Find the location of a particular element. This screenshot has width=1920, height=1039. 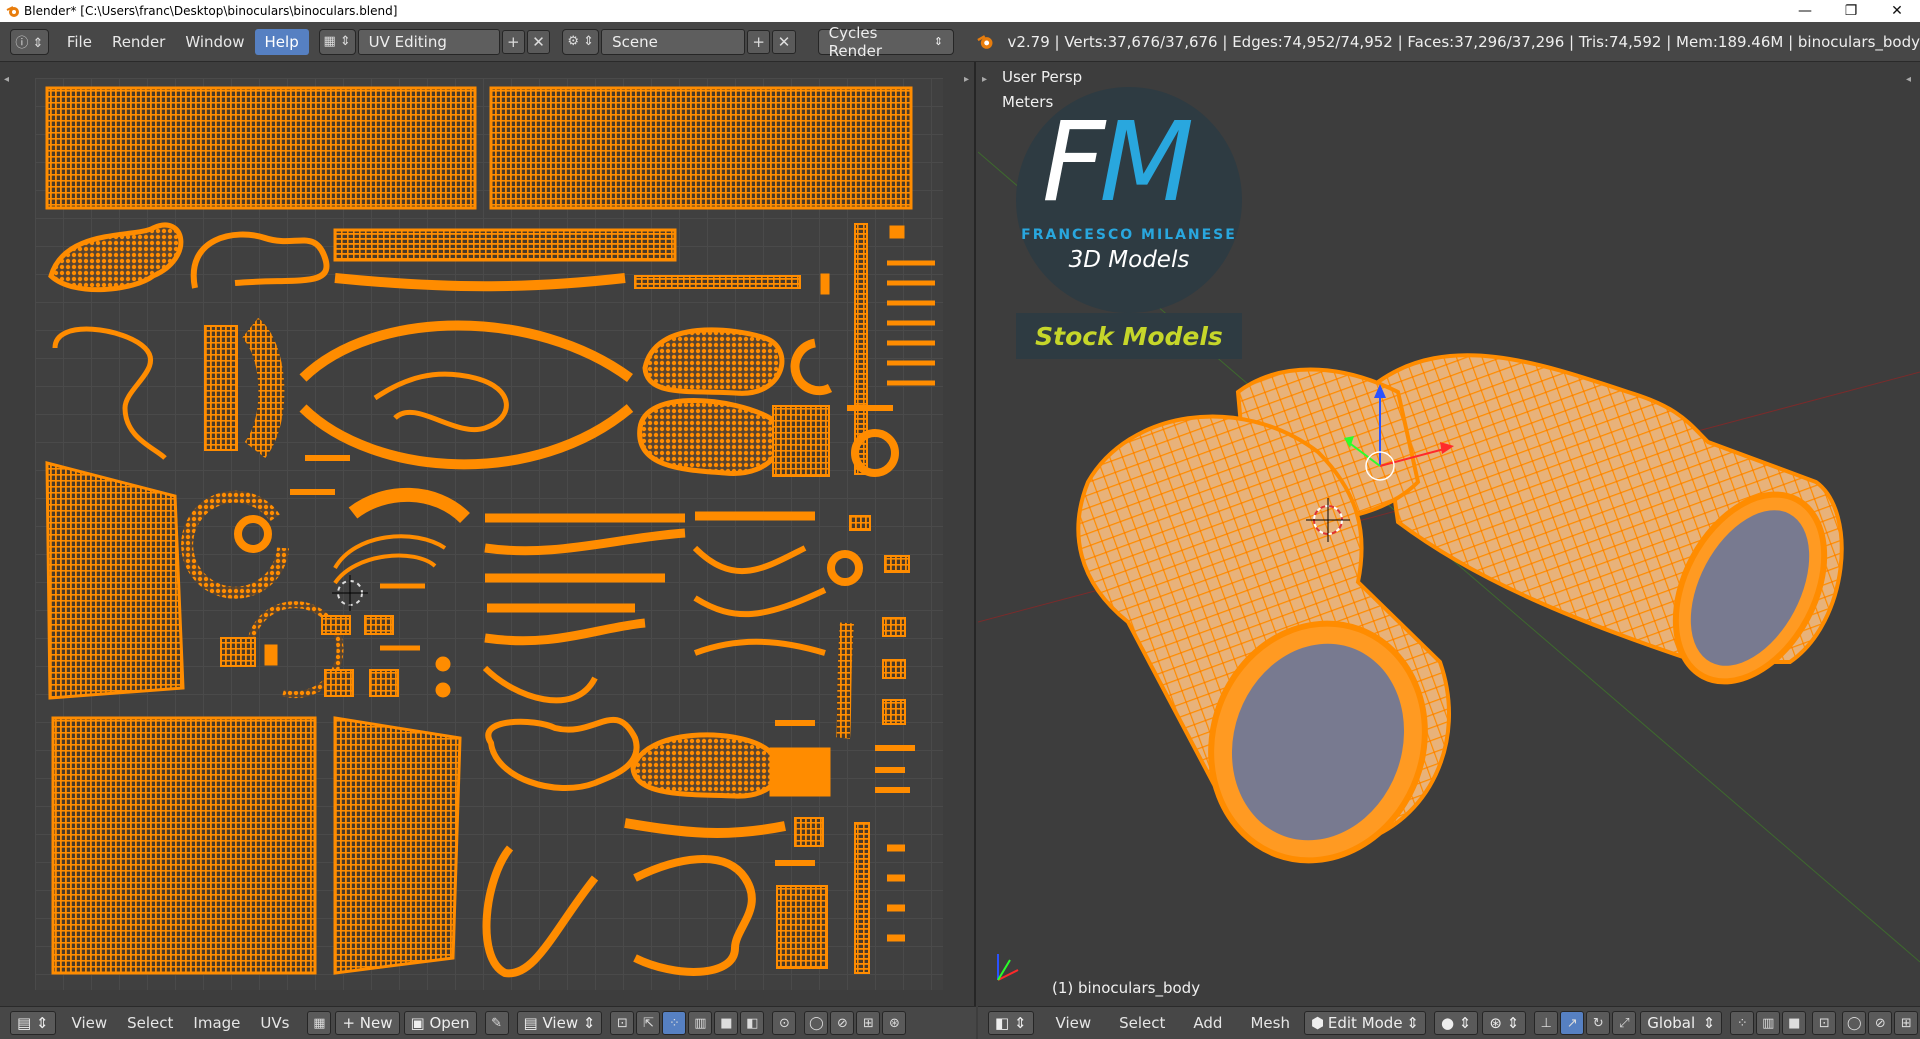

vp-menu-mesh: Mesh is located at coordinates (1270, 1023).